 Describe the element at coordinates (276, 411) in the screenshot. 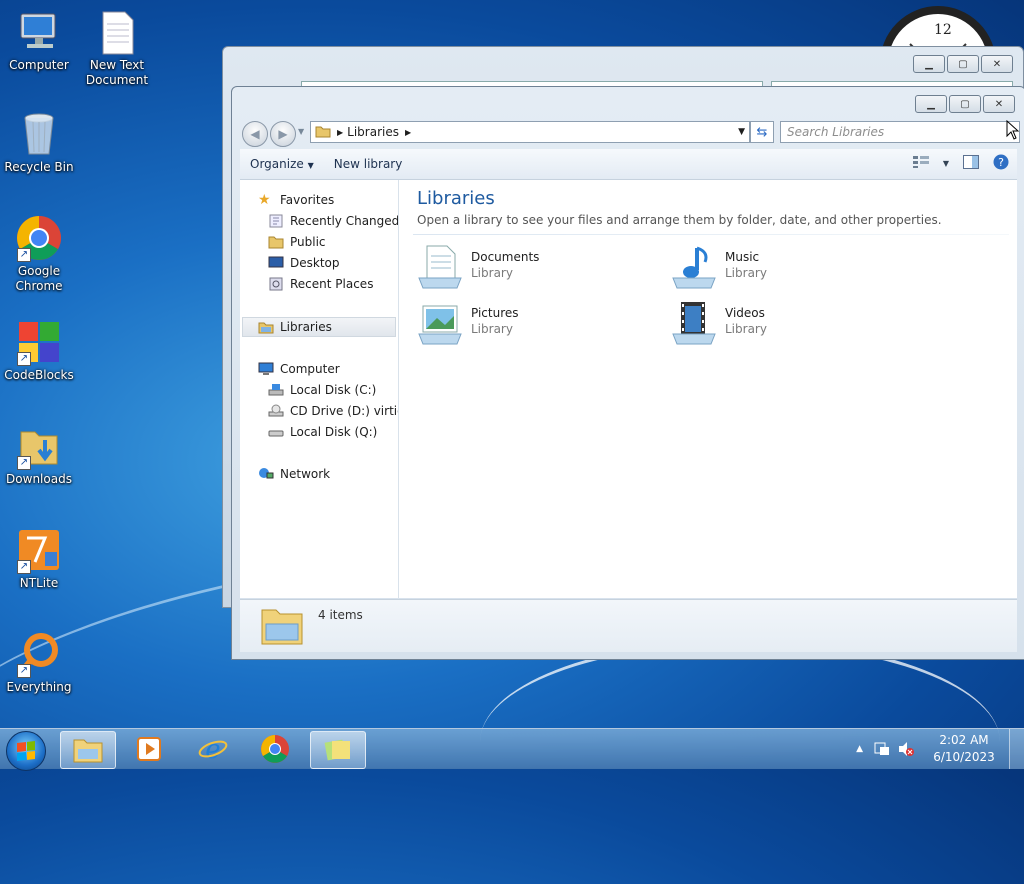

I see `cd-drive-icon` at that location.